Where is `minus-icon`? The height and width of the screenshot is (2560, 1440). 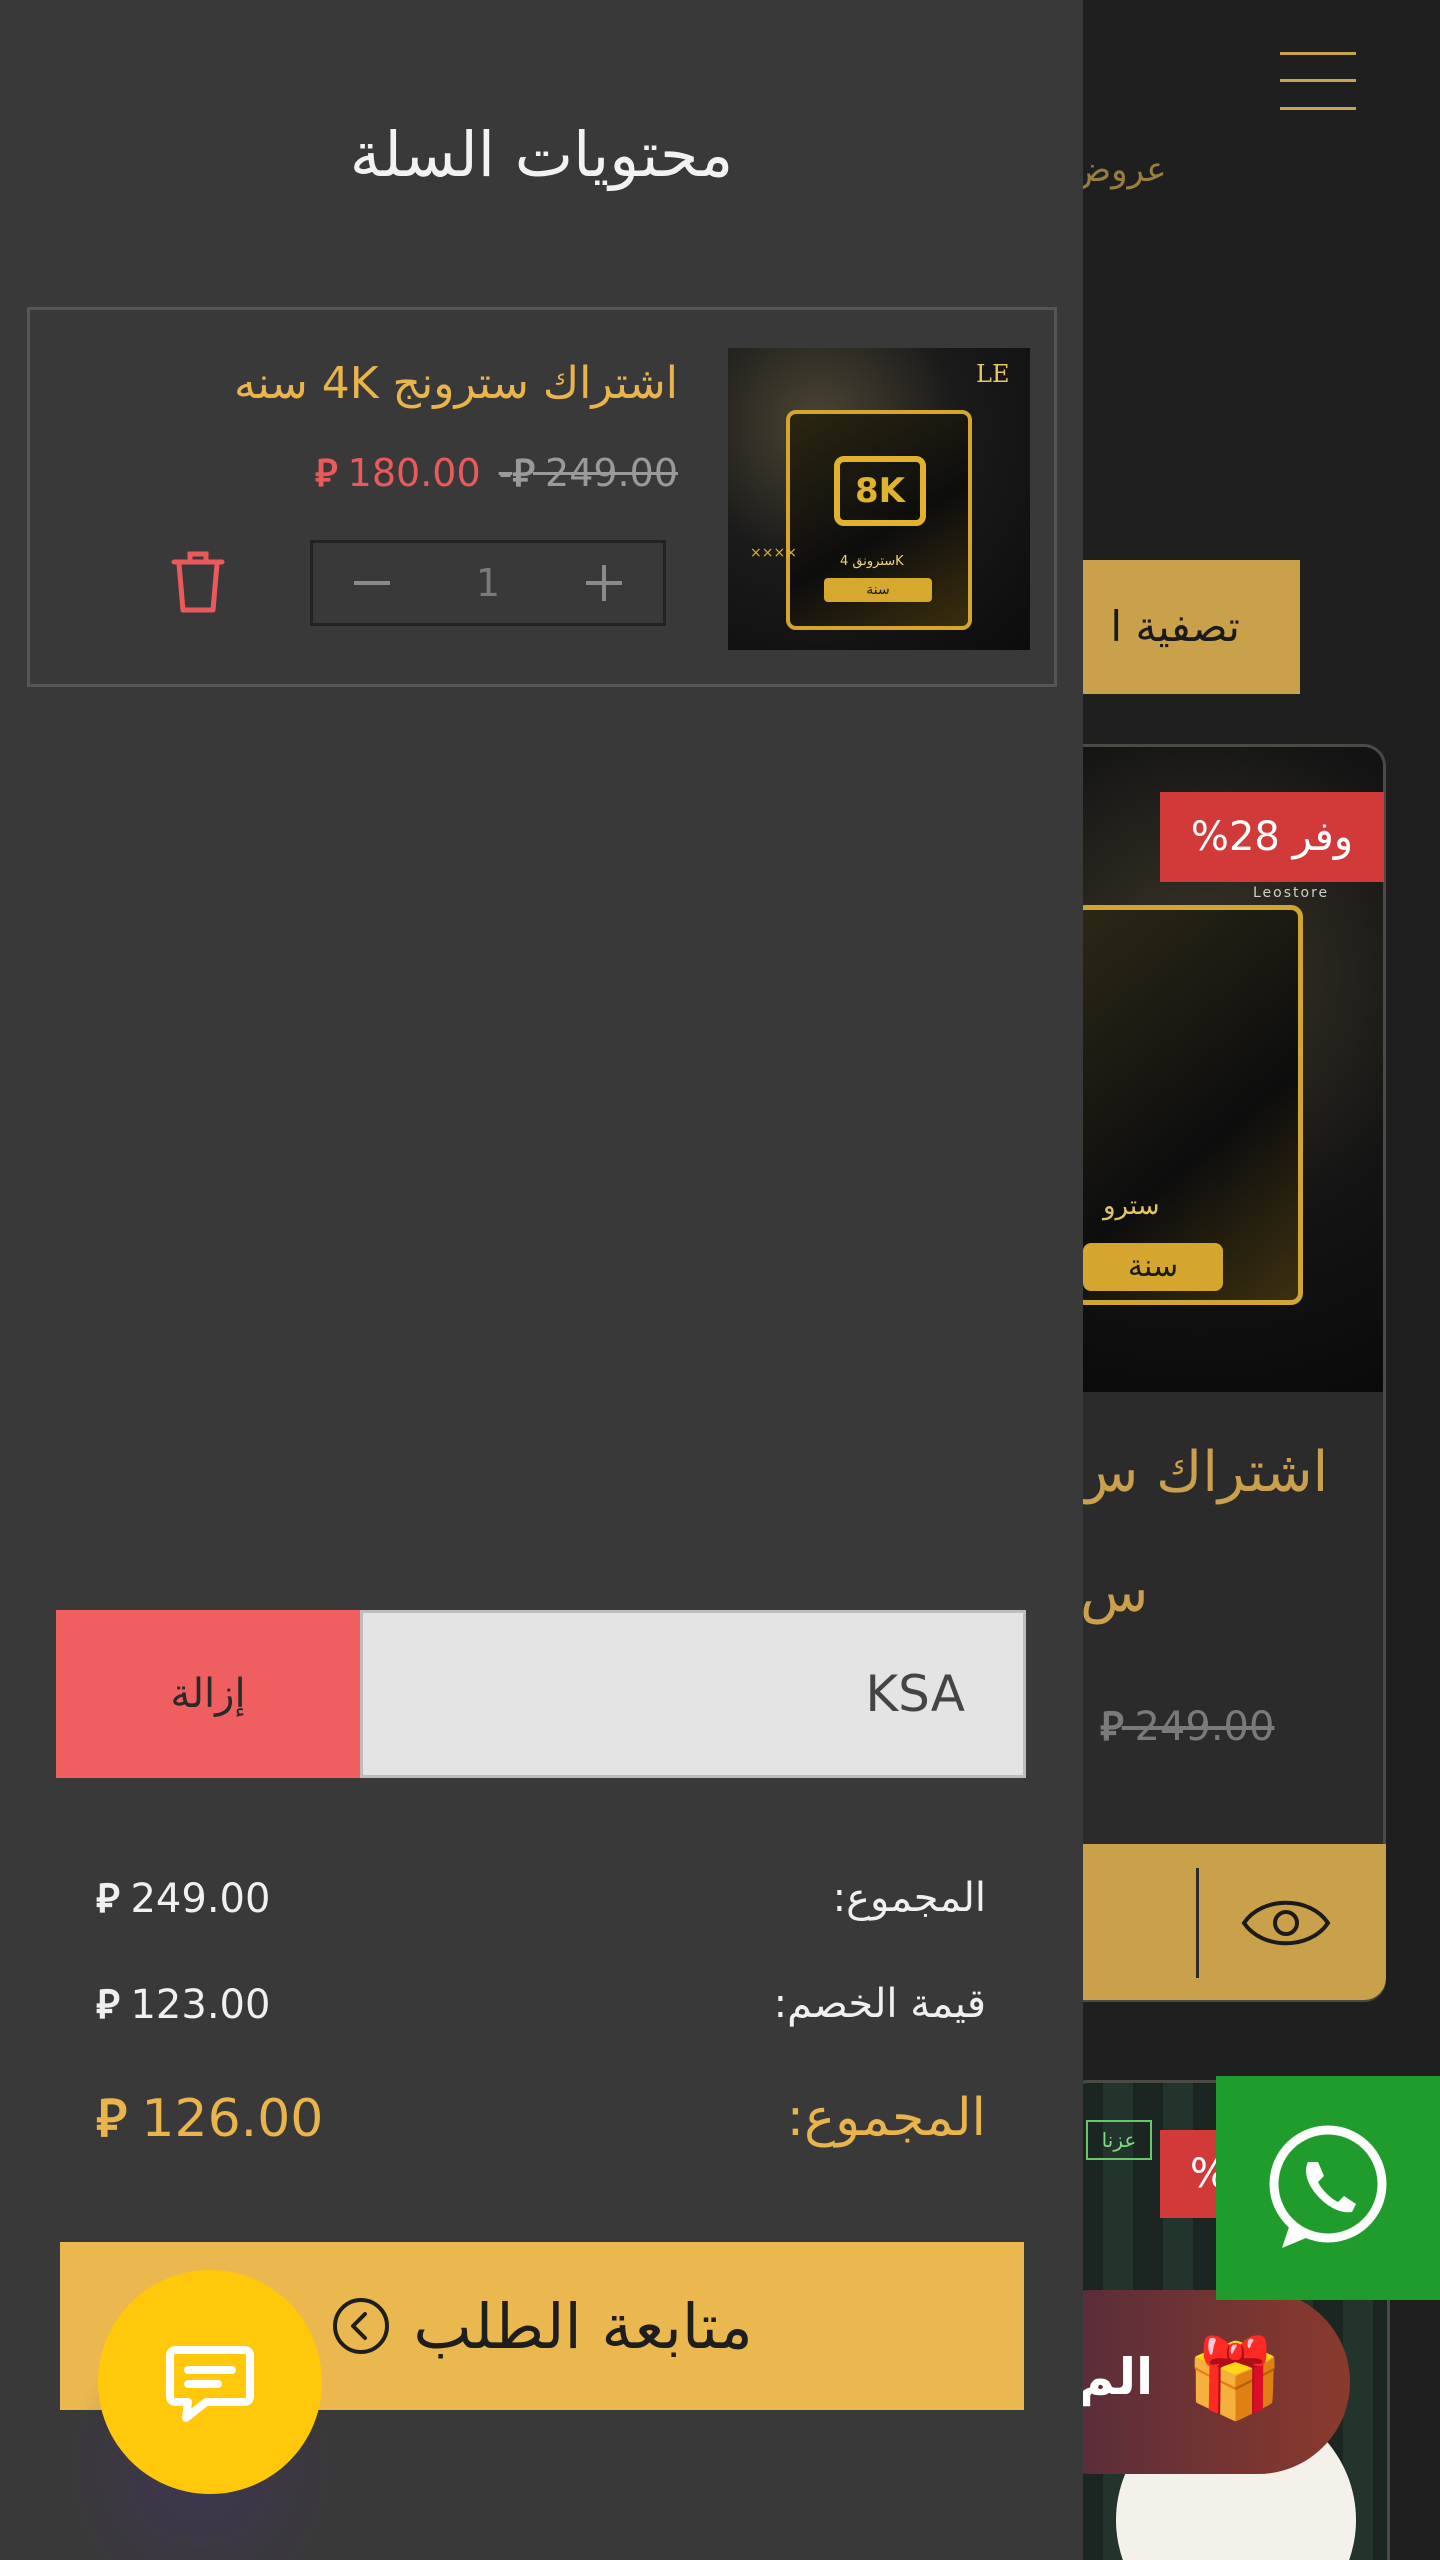
minus-icon is located at coordinates (372, 583).